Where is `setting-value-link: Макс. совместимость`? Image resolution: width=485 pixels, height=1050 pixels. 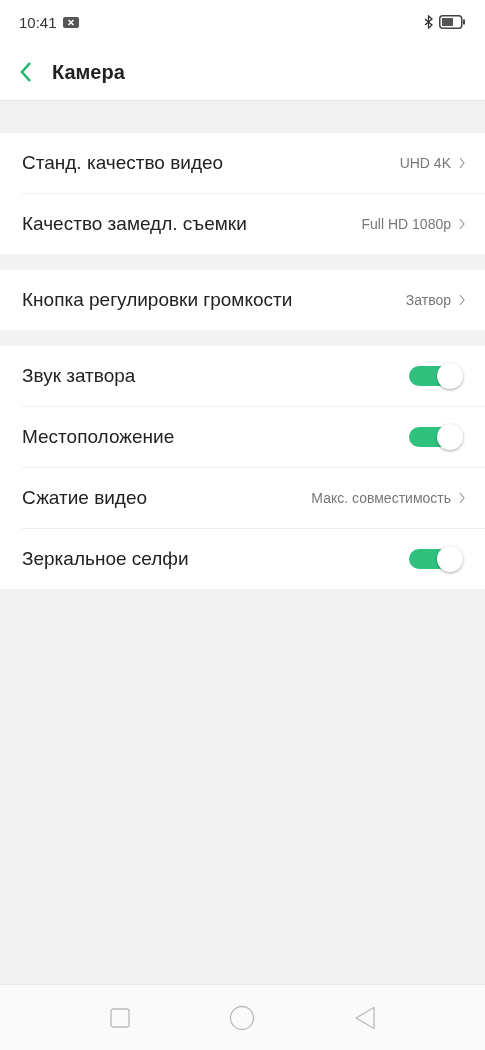 setting-value-link: Макс. совместимость is located at coordinates (388, 498).